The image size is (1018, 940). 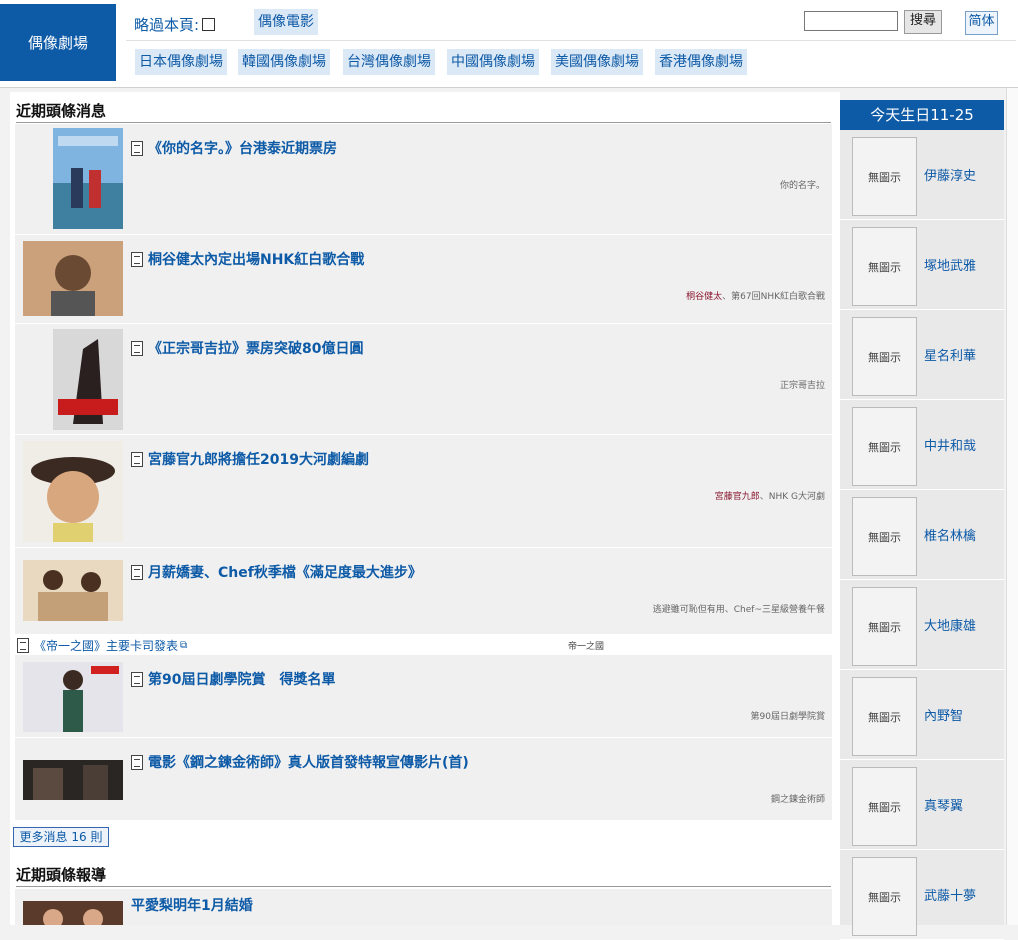 What do you see at coordinates (1012, 506) in the screenshot?
I see `page-scroll-gutter` at bounding box center [1012, 506].